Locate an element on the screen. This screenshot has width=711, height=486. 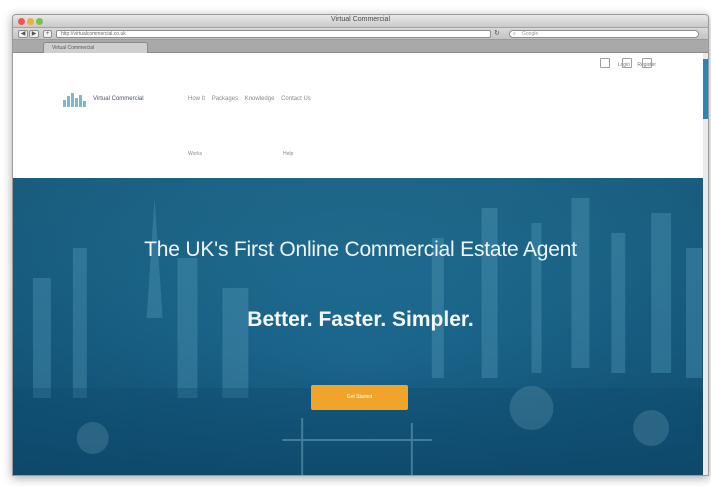
title-bar: Virtual Commercial is located at coordinates (360, 21).